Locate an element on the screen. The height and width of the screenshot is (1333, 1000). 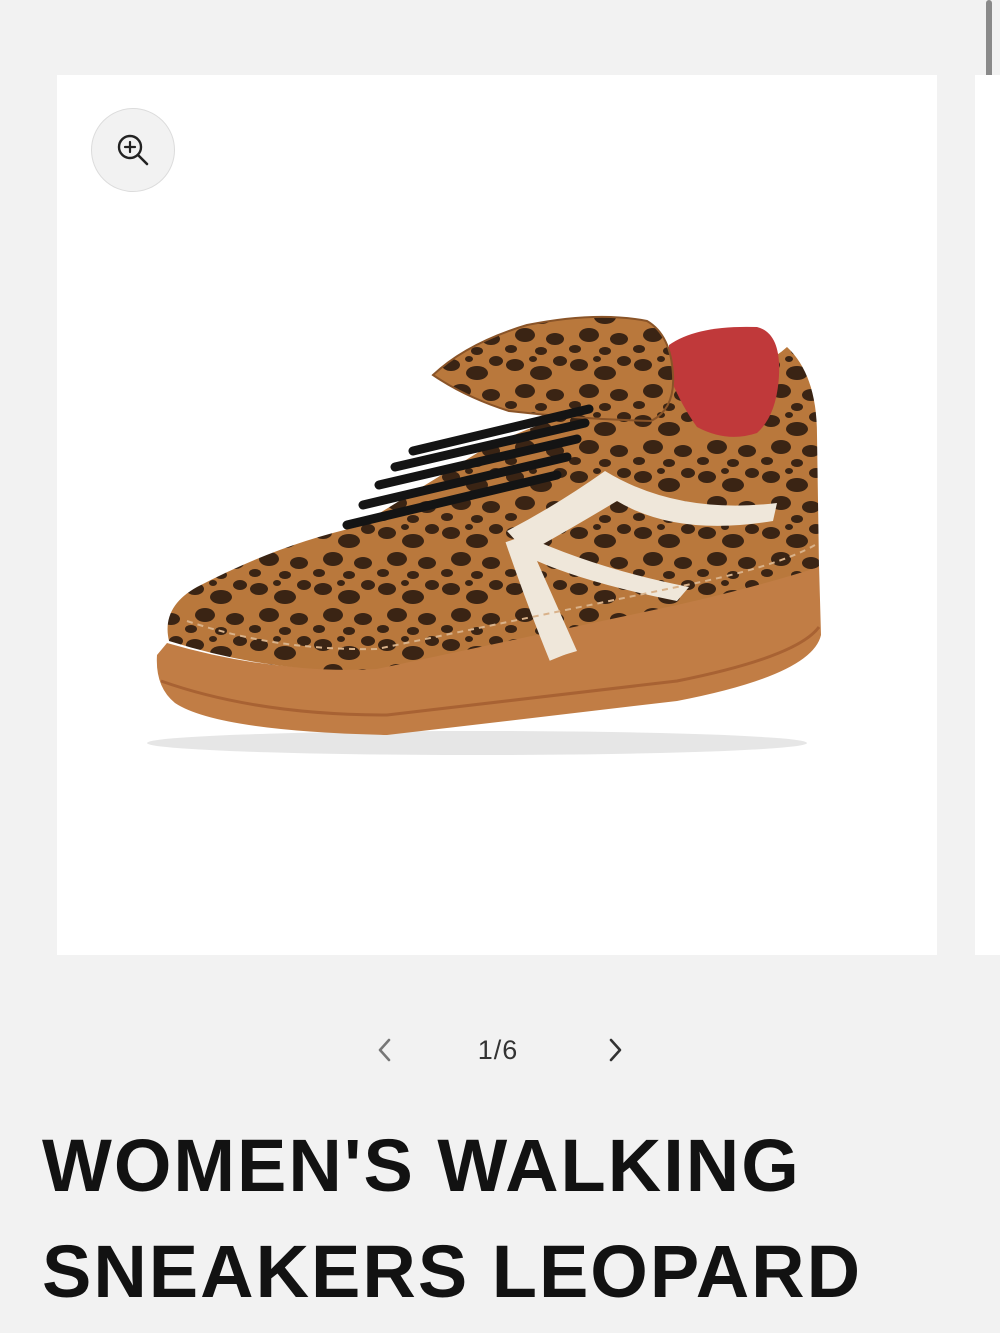
chevron-right-icon is located at coordinates (615, 1050).